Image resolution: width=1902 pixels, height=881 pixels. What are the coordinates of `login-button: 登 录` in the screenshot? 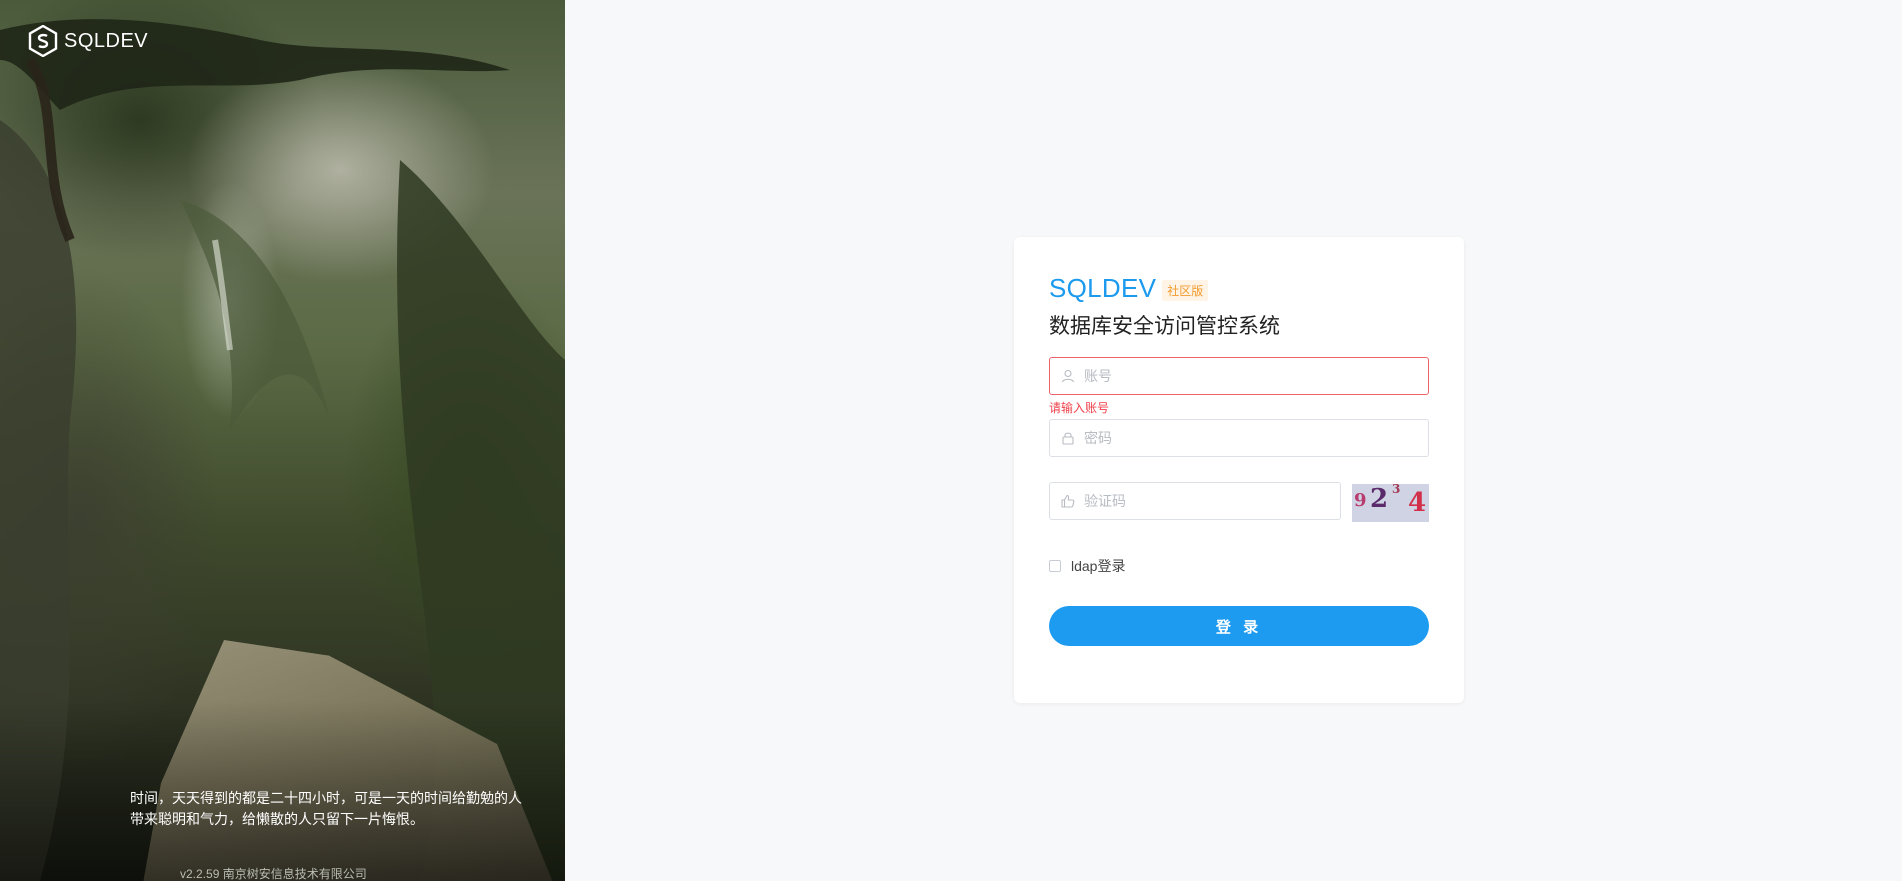 It's located at (1239, 626).